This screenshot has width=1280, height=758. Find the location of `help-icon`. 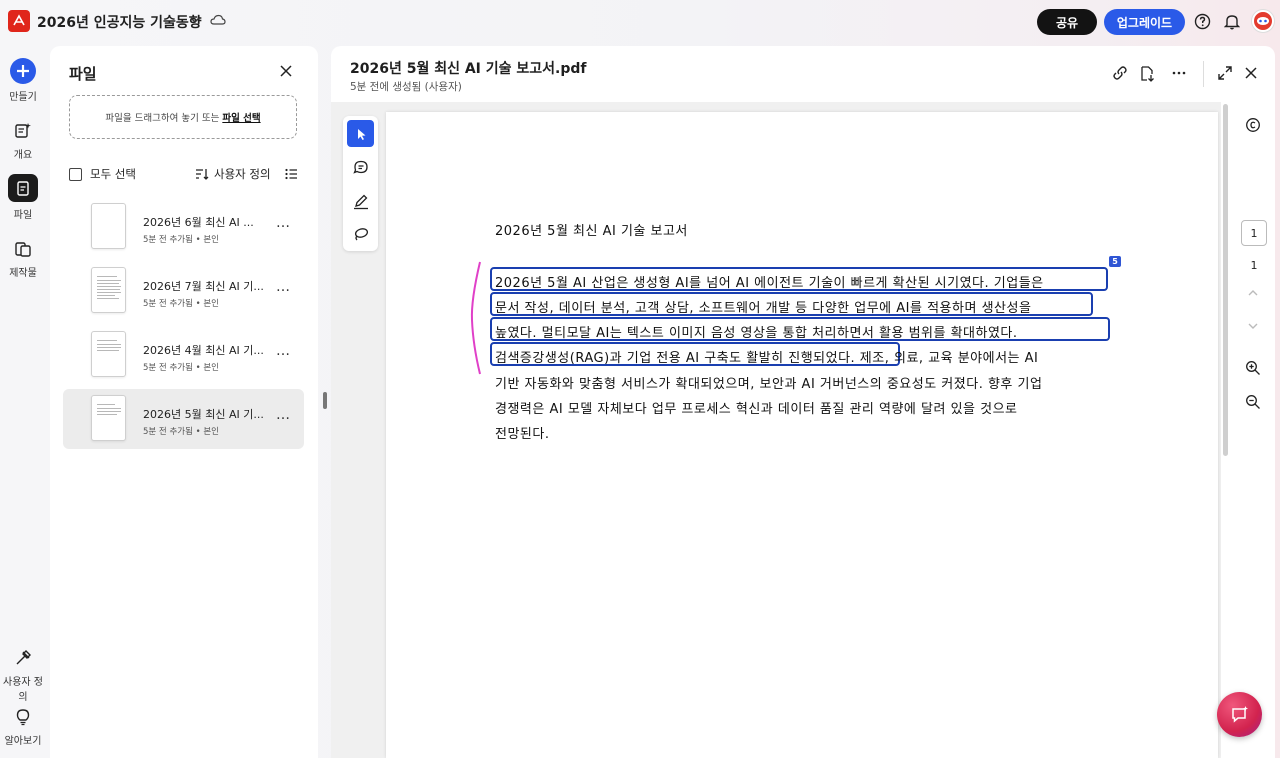

help-icon is located at coordinates (1202, 21).